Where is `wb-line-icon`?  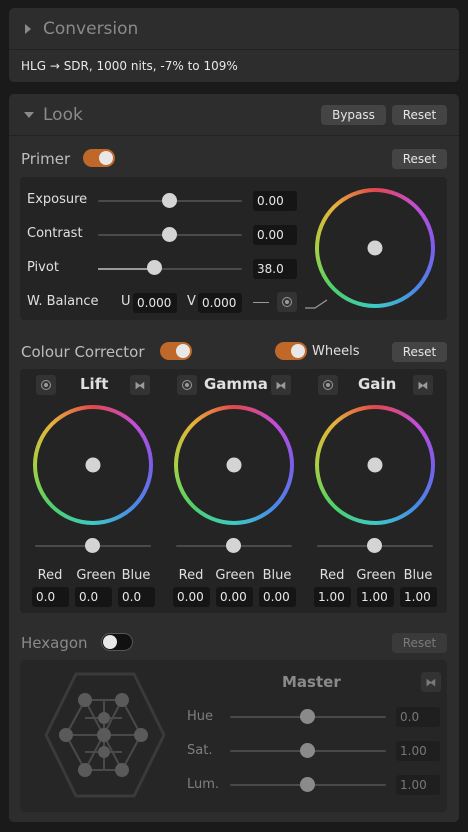
wb-line-icon is located at coordinates (261, 302).